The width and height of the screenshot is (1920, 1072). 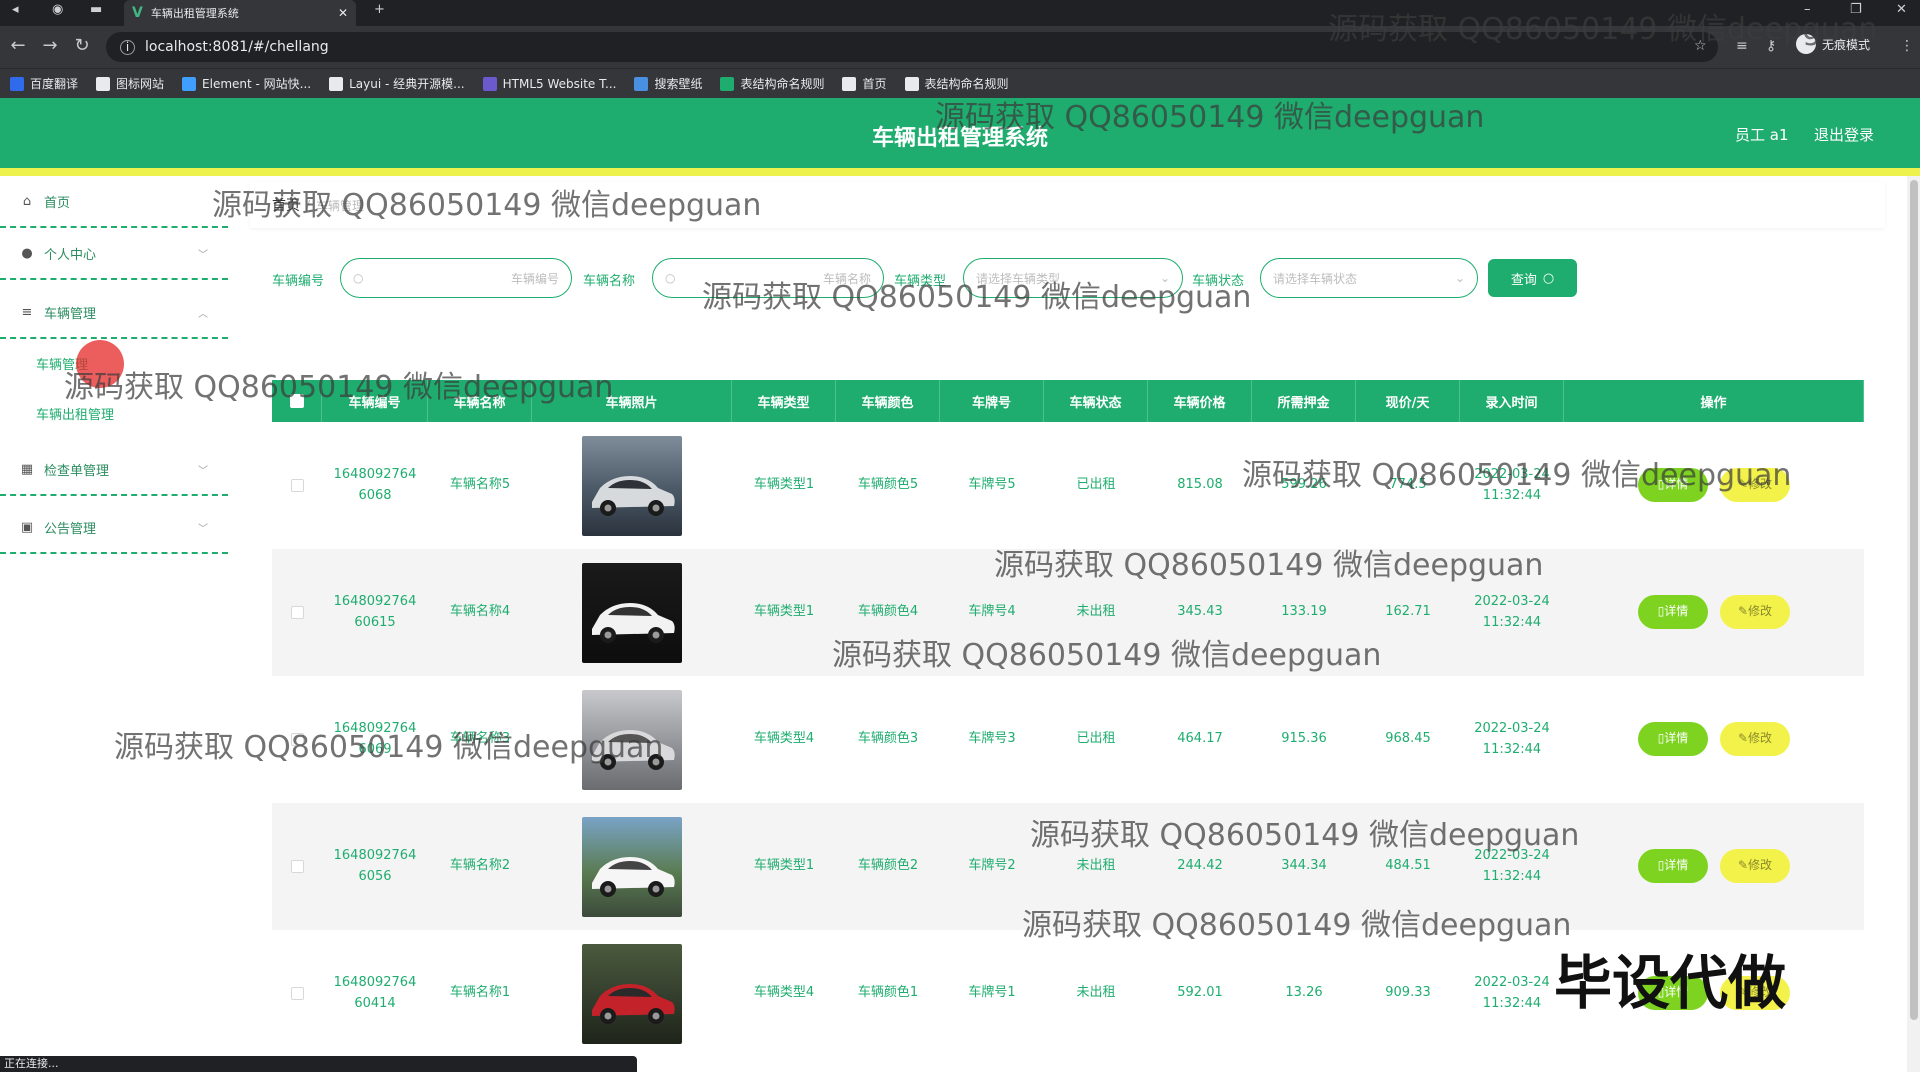 I want to click on detail-button-label: 详情, so click(x=1676, y=611).